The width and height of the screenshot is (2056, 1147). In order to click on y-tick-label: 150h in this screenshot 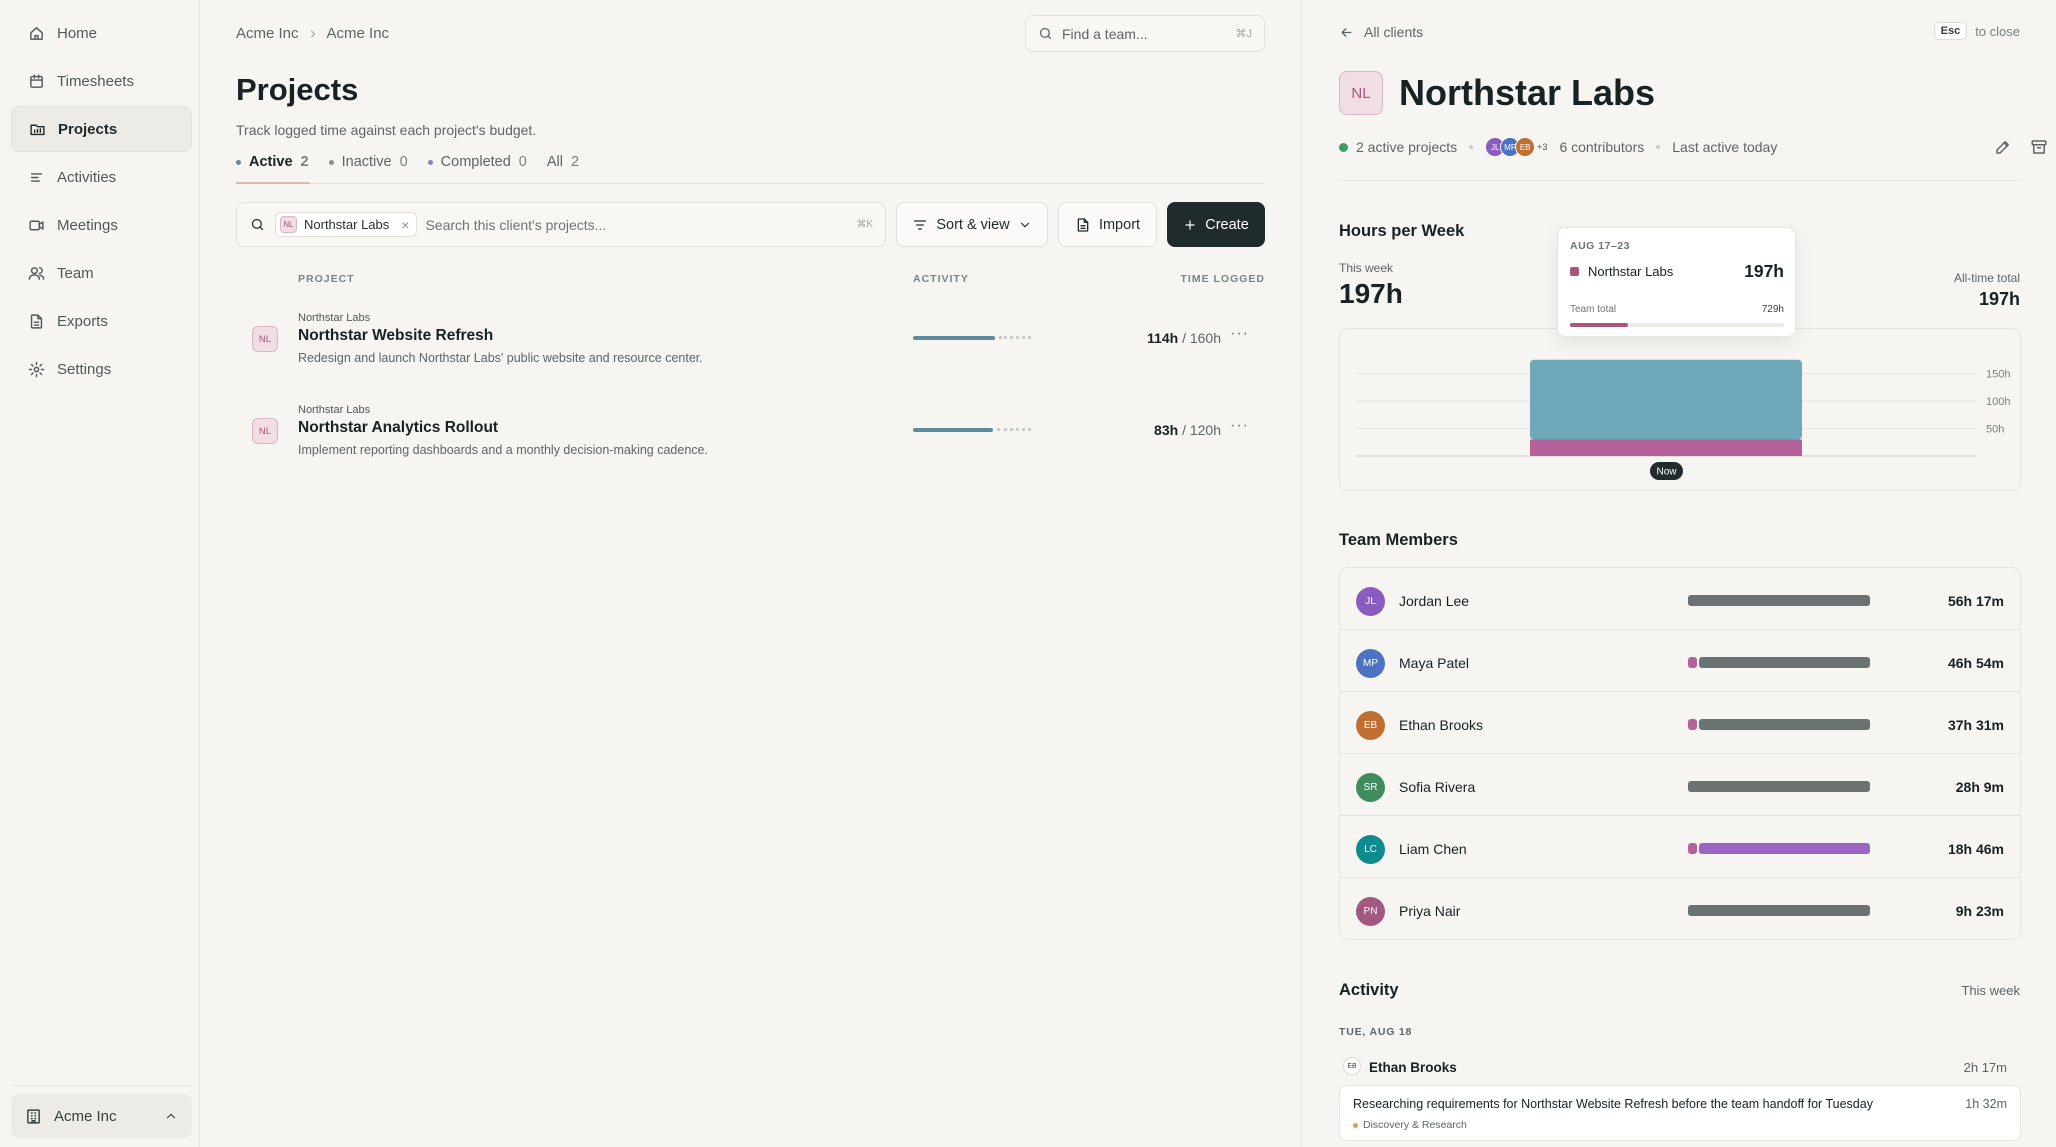, I will do `click(1998, 375)`.